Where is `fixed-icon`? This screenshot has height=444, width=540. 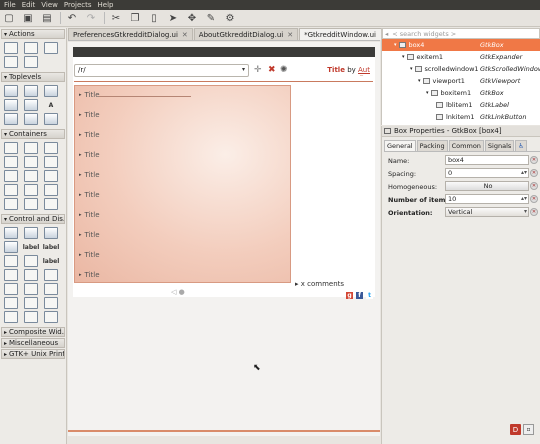 fixed-icon is located at coordinates (11, 204).